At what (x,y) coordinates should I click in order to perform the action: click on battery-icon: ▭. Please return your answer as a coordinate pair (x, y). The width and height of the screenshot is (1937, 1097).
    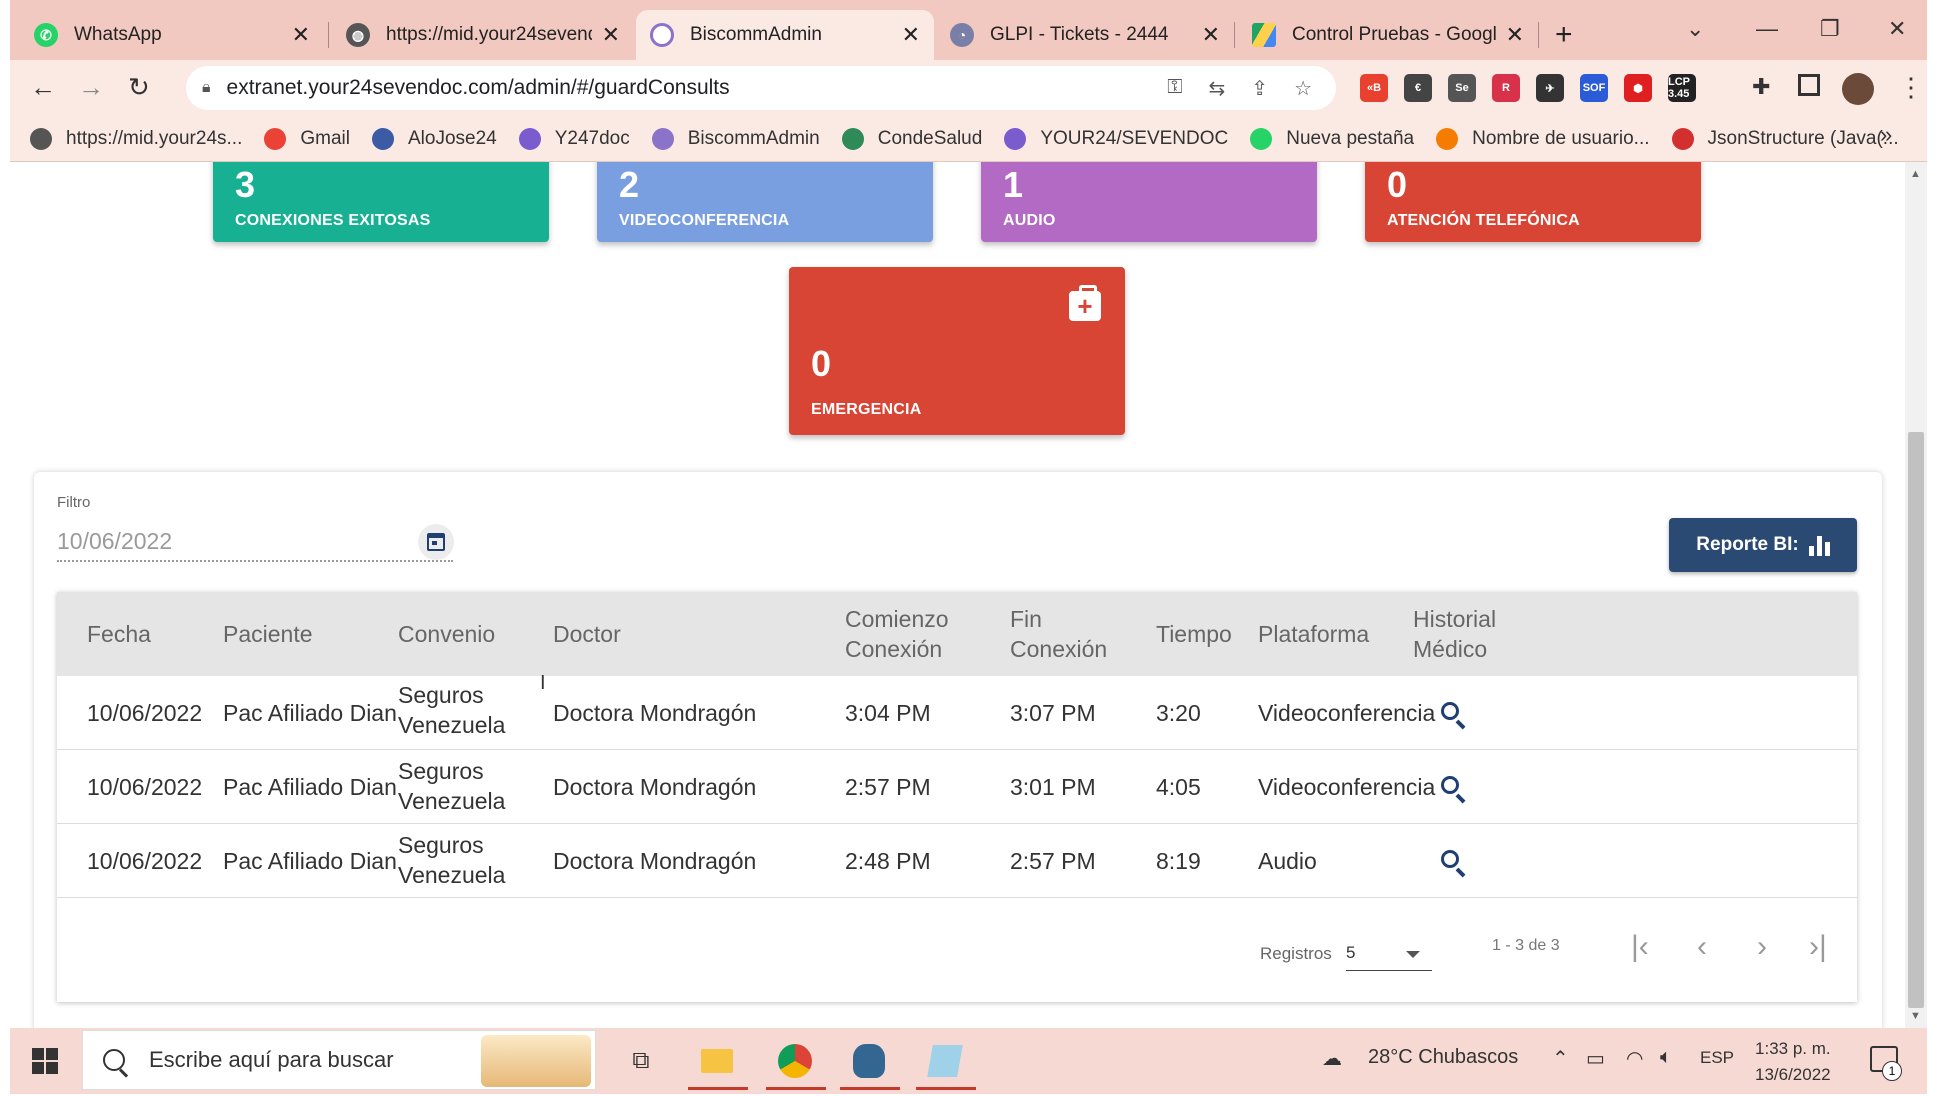
    Looking at the image, I should click on (1595, 1058).